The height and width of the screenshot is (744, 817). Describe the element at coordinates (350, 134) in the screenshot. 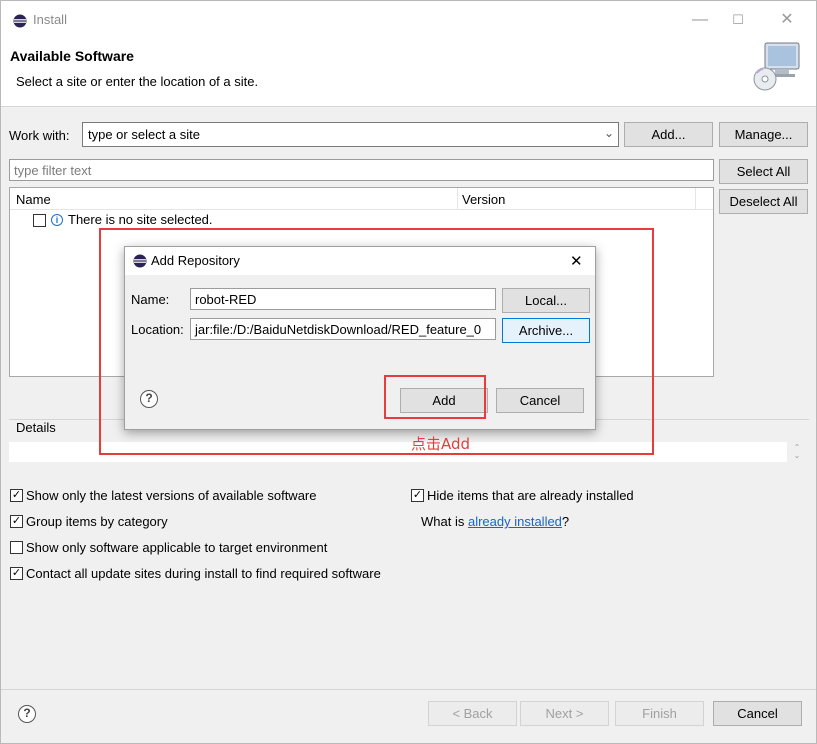

I see `work-with-combo: type or select a site ⌄` at that location.